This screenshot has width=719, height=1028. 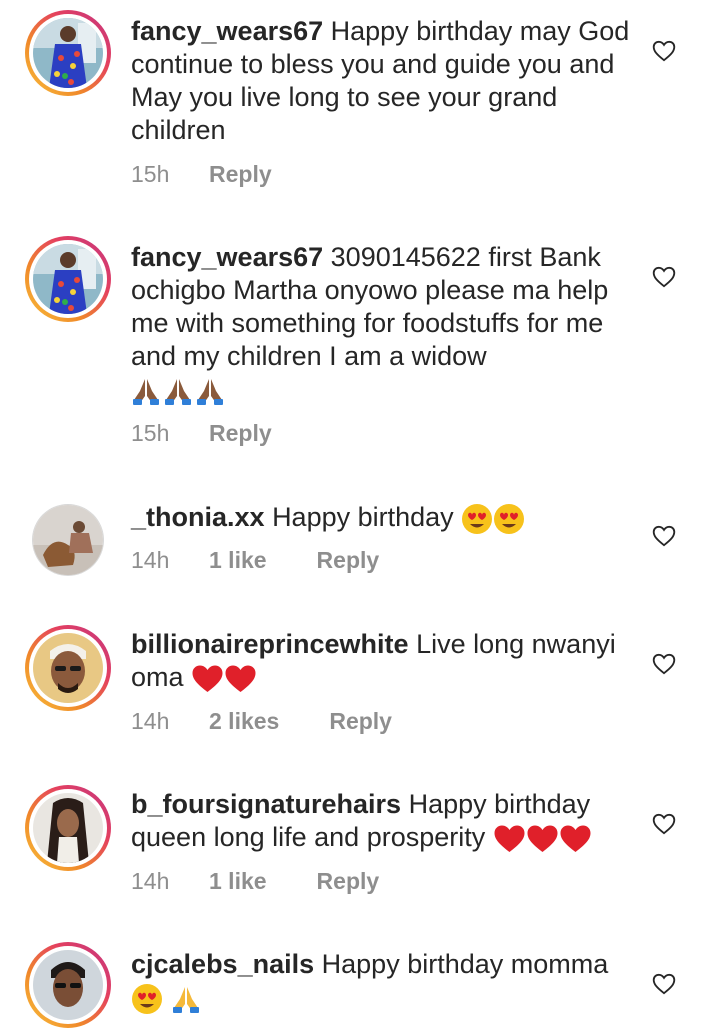 I want to click on comment-body: Happy birthday, so click(x=363, y=517).